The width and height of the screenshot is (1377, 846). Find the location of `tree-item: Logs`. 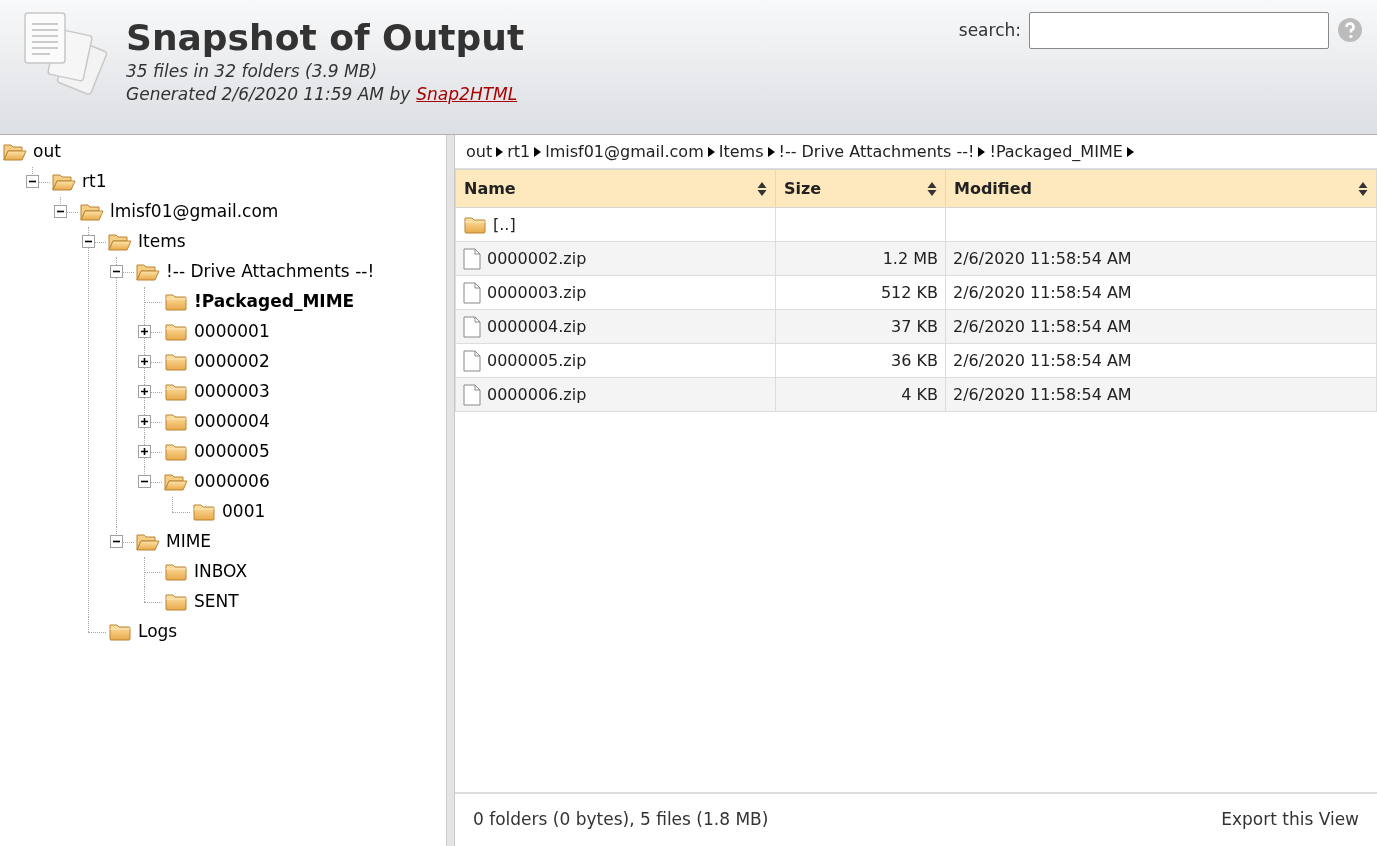

tree-item: Logs is located at coordinates (143, 632).